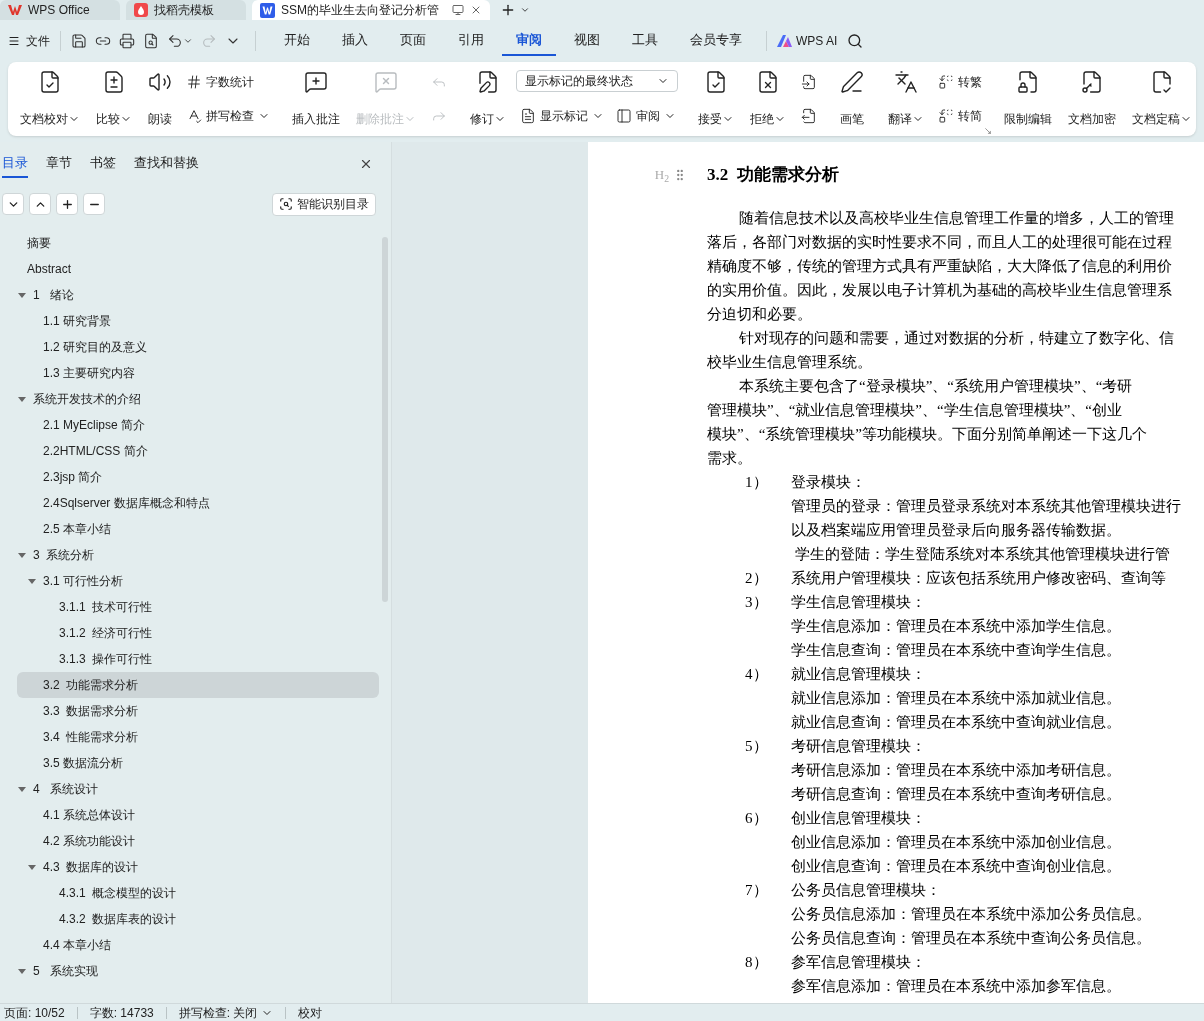 The width and height of the screenshot is (1204, 1021). Describe the element at coordinates (488, 99) in the screenshot. I see `ribbon-button: 修订` at that location.